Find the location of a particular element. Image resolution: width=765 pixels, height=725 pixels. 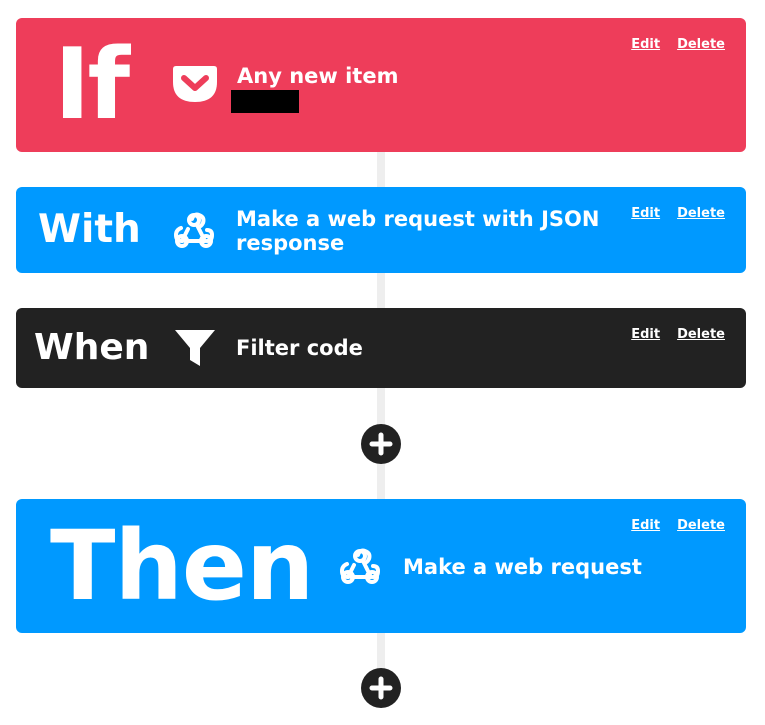

query-title: Make a web request with JSON response is located at coordinates (418, 231).